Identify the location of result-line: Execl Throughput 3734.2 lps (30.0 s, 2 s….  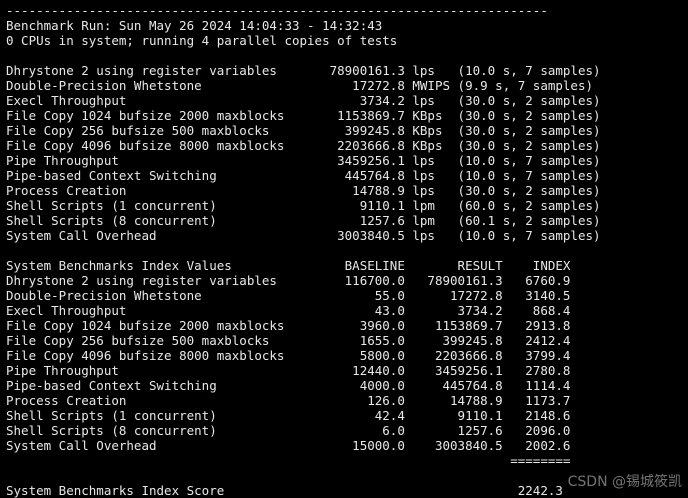
(303, 100).